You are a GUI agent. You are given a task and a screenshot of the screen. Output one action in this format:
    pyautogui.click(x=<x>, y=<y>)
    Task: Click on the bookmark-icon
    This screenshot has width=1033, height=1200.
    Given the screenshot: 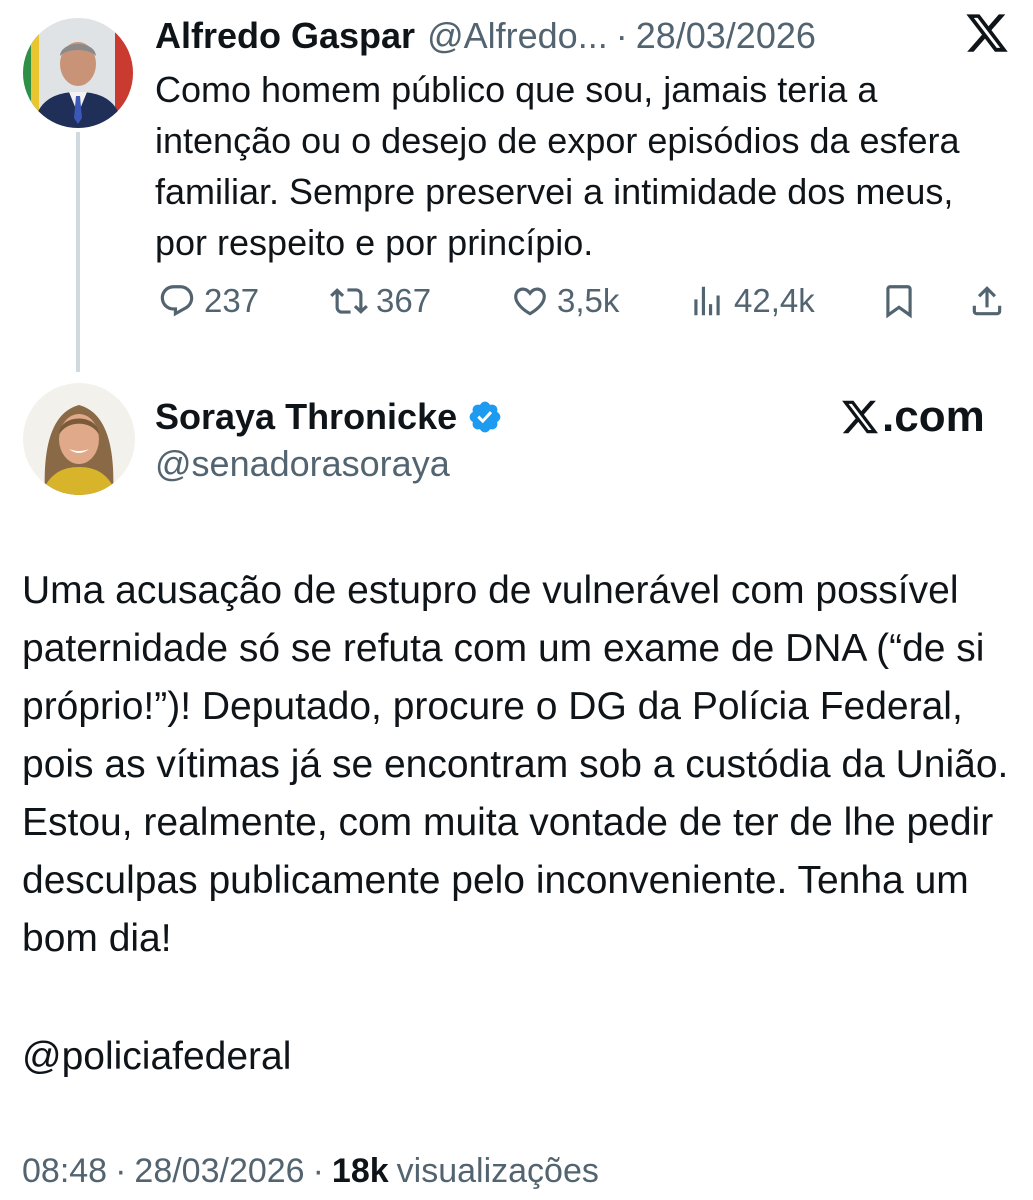 What is the action you would take?
    pyautogui.click(x=899, y=302)
    